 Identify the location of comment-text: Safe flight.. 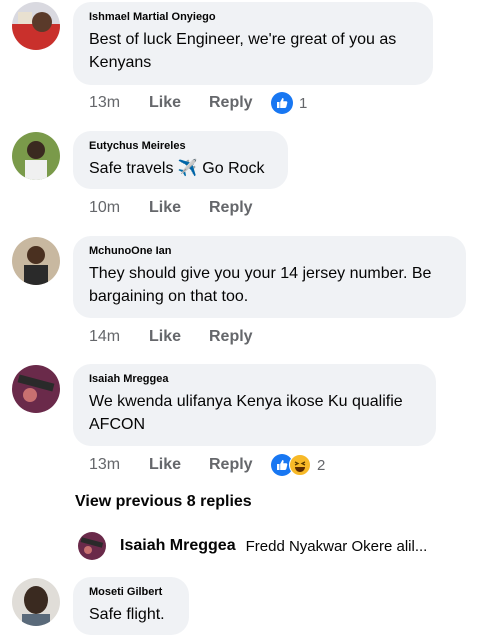
(127, 614).